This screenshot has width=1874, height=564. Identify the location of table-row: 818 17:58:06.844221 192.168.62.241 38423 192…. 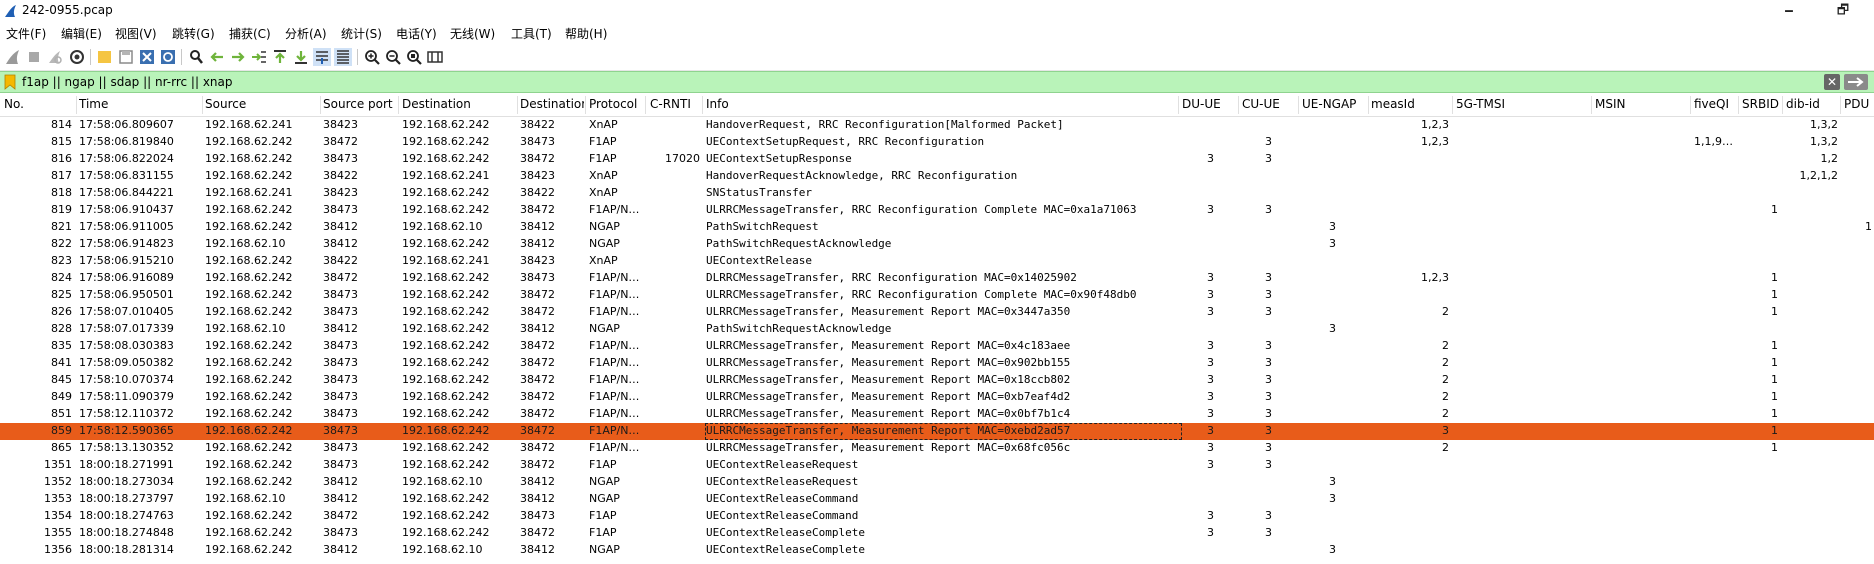
(937, 193).